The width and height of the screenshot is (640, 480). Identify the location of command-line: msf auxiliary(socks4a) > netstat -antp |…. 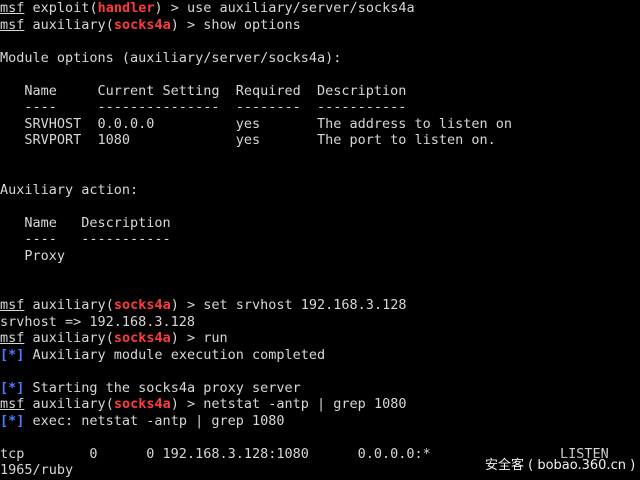
(203, 404).